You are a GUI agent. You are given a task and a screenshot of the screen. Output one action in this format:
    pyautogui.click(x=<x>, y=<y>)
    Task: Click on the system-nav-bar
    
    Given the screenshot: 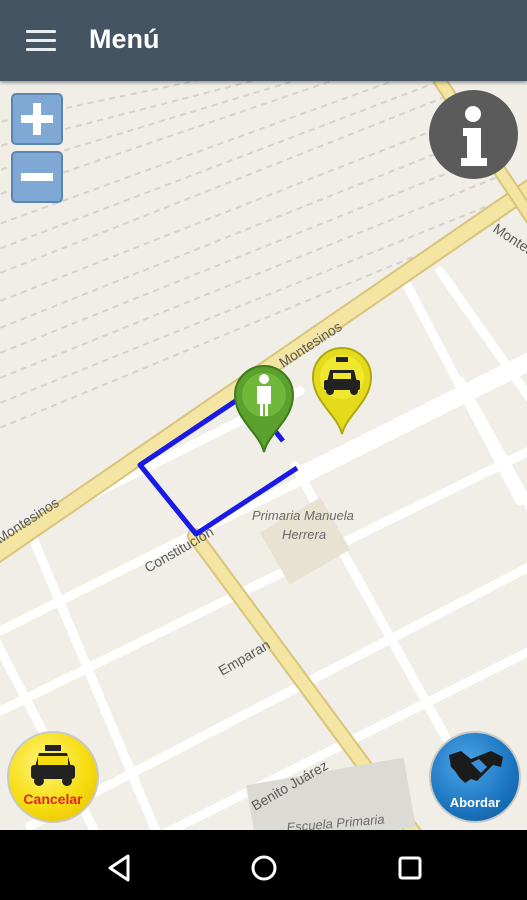 What is the action you would take?
    pyautogui.click(x=263, y=865)
    